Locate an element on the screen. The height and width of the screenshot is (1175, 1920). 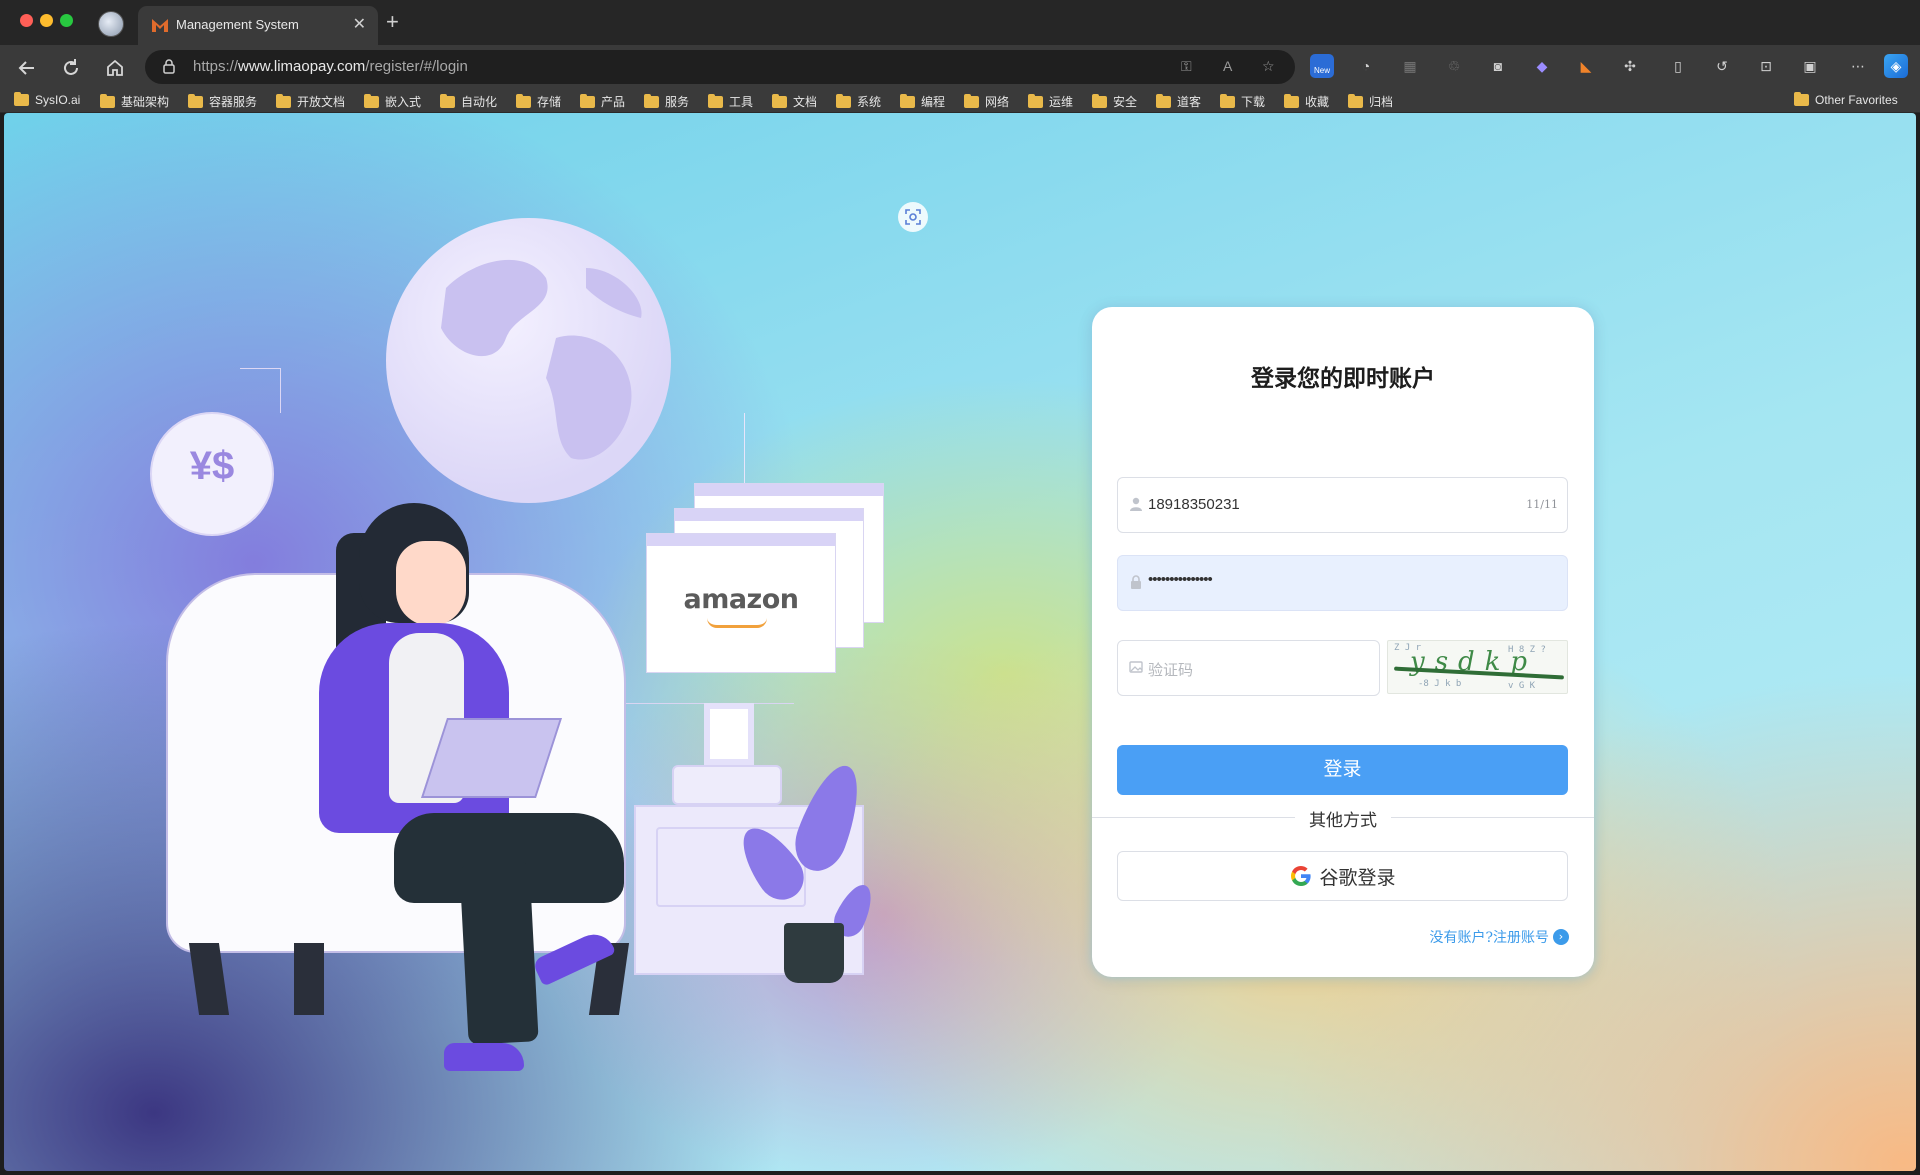
bookmark-folder: 运维 is located at coordinates (1050, 101).